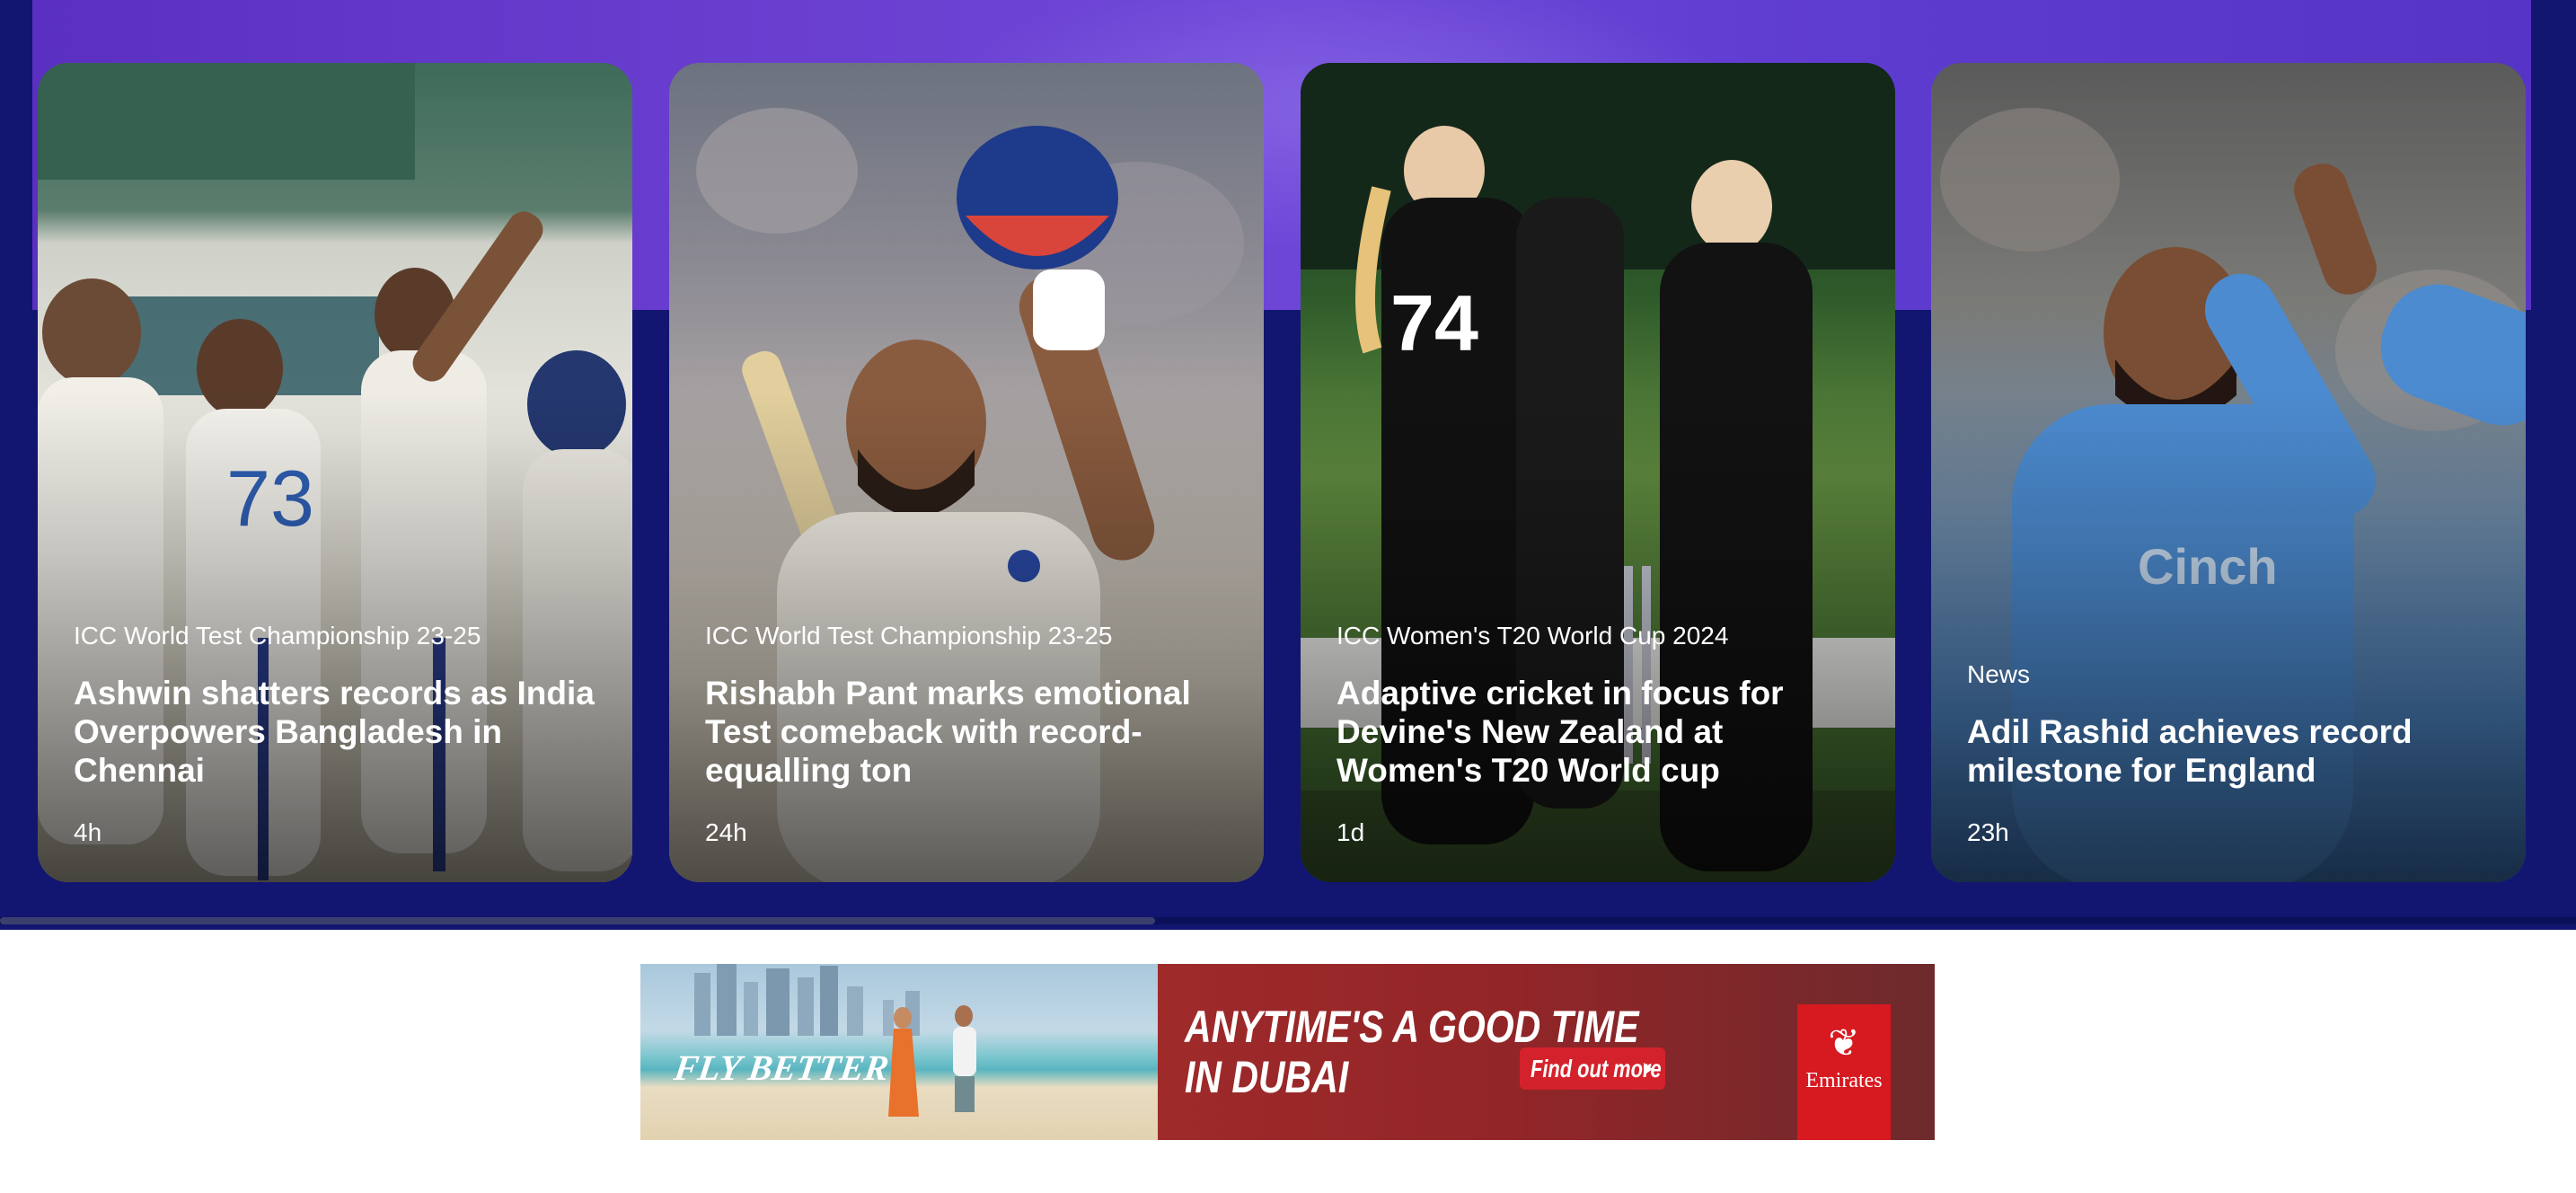 The height and width of the screenshot is (1193, 2576). I want to click on emirates-logo: ❦ Emirates, so click(1844, 1072).